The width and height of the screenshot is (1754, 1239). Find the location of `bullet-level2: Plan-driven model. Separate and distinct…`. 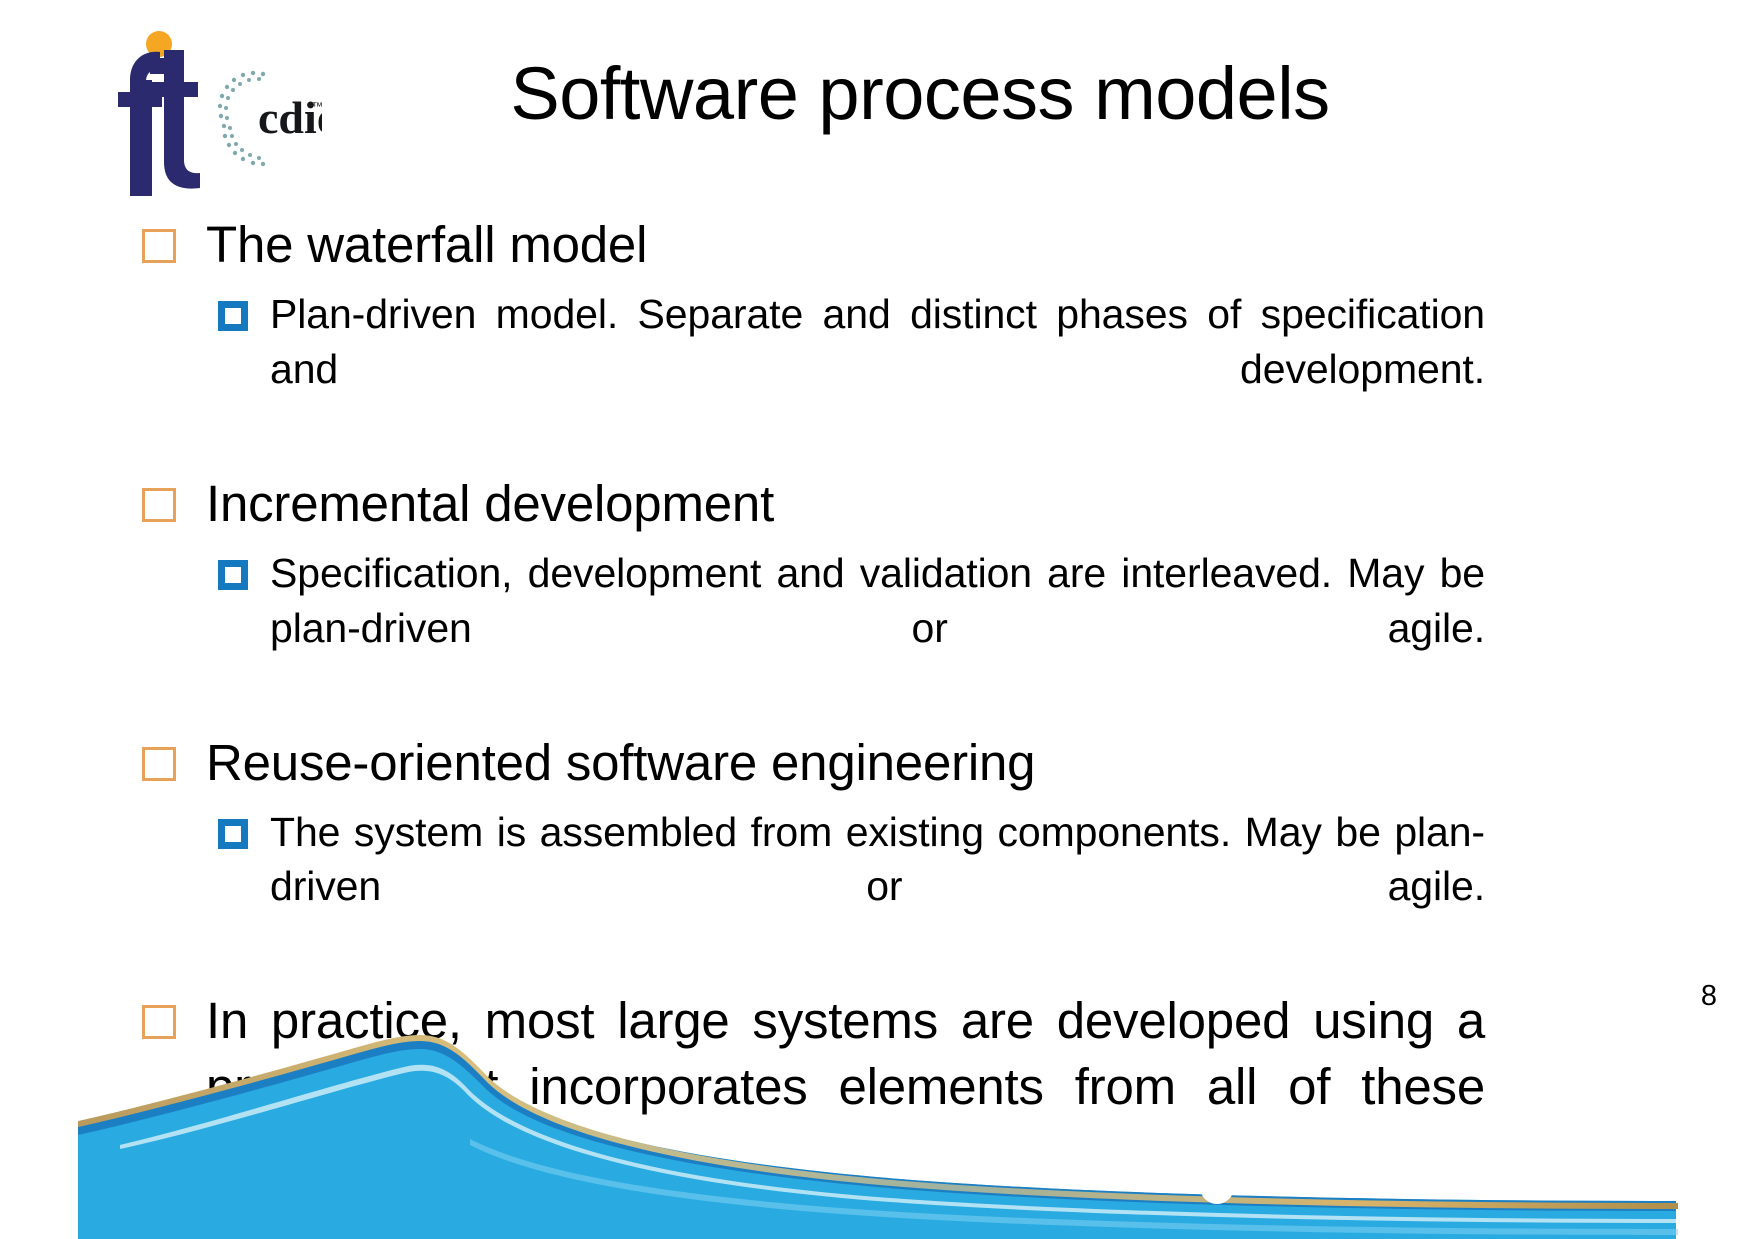

bullet-level2: Plan-driven model. Separate and distinct… is located at coordinates (807, 369).